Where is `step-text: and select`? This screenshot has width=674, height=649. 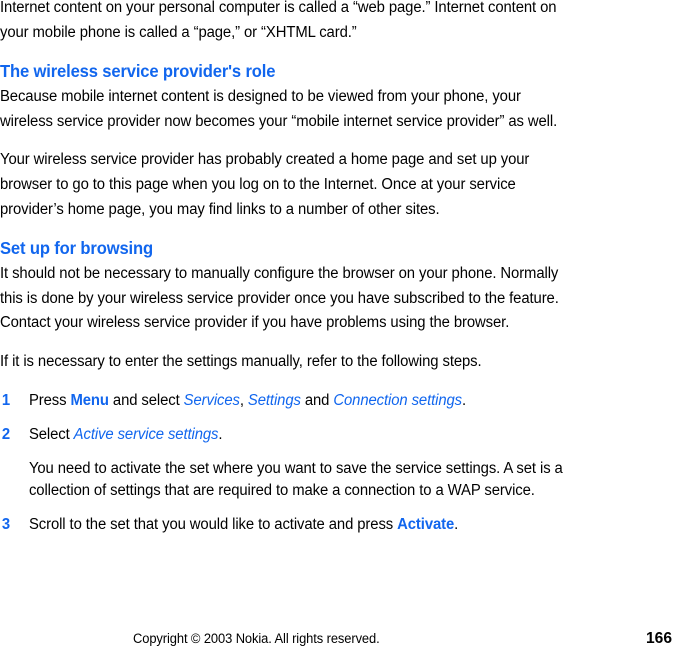
step-text: and select is located at coordinates (146, 400).